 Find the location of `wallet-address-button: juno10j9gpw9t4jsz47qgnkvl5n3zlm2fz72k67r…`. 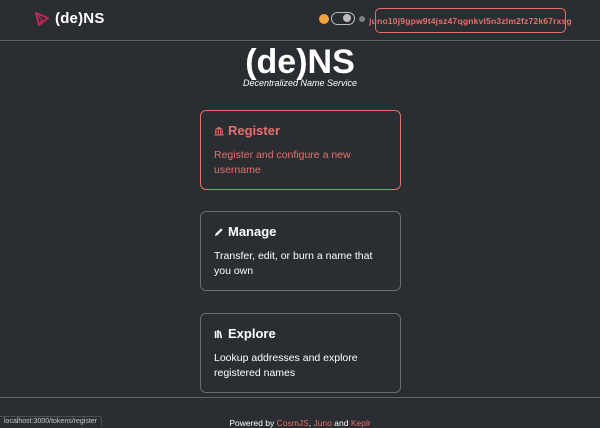

wallet-address-button: juno10j9gpw9t4jsz47qgnkvl5n3zlm2fz72k67r… is located at coordinates (470, 20).